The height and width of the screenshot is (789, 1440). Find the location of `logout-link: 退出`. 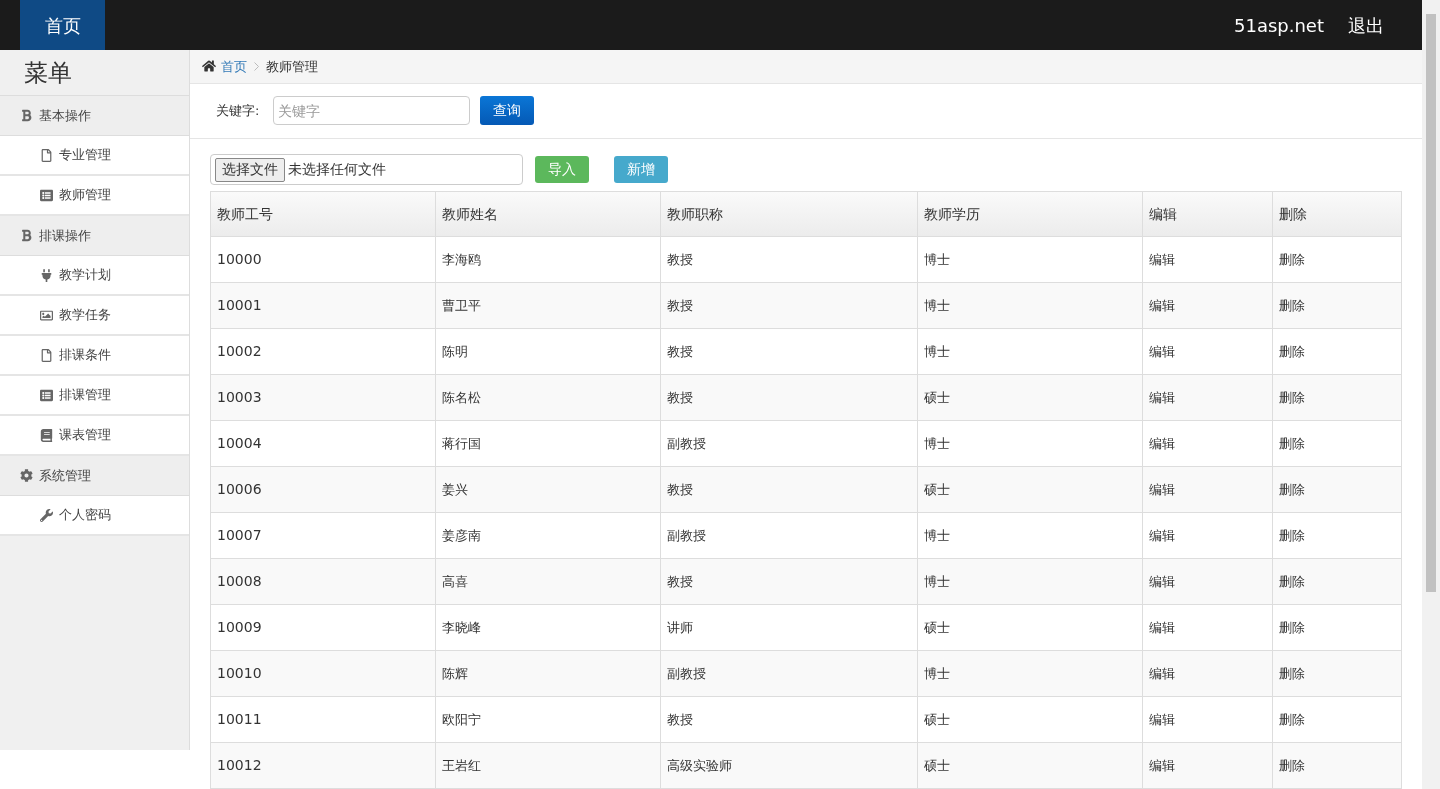

logout-link: 退出 is located at coordinates (1366, 25).